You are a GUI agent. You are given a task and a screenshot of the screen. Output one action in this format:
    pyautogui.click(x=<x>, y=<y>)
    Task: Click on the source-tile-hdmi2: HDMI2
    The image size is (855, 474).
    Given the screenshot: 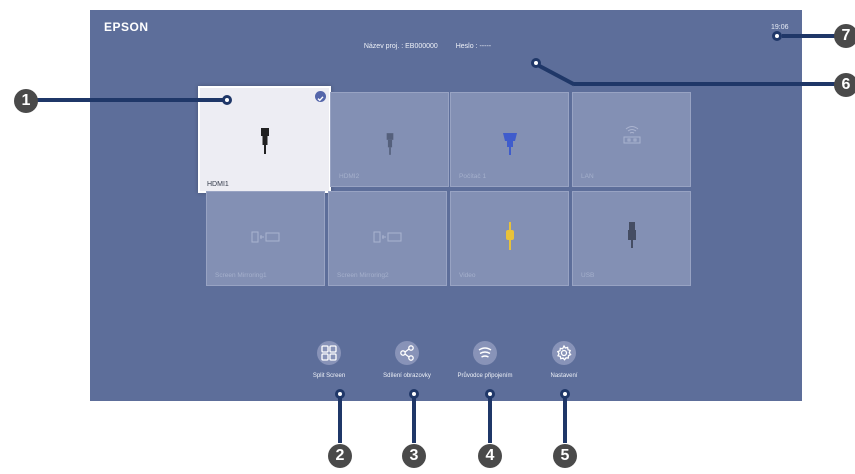 What is the action you would take?
    pyautogui.click(x=389, y=139)
    